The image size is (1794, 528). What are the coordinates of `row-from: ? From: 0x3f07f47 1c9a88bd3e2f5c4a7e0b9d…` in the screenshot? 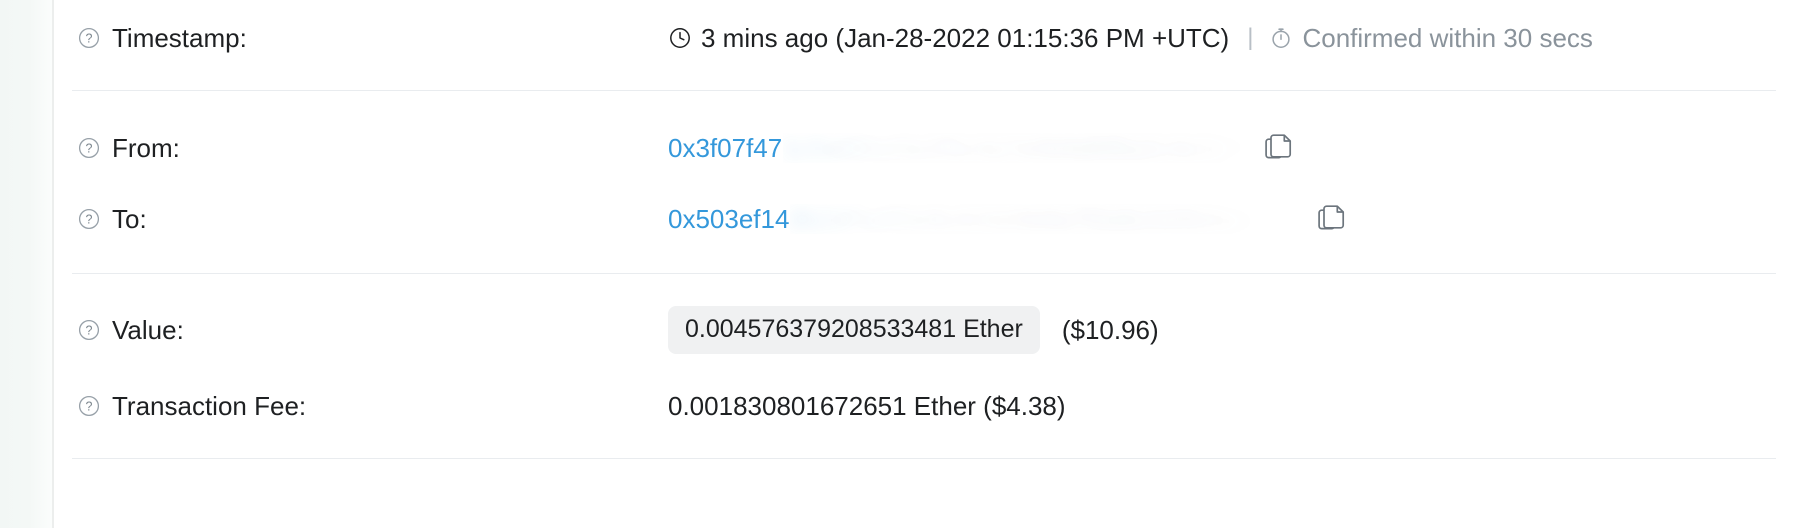 It's located at (924, 148).